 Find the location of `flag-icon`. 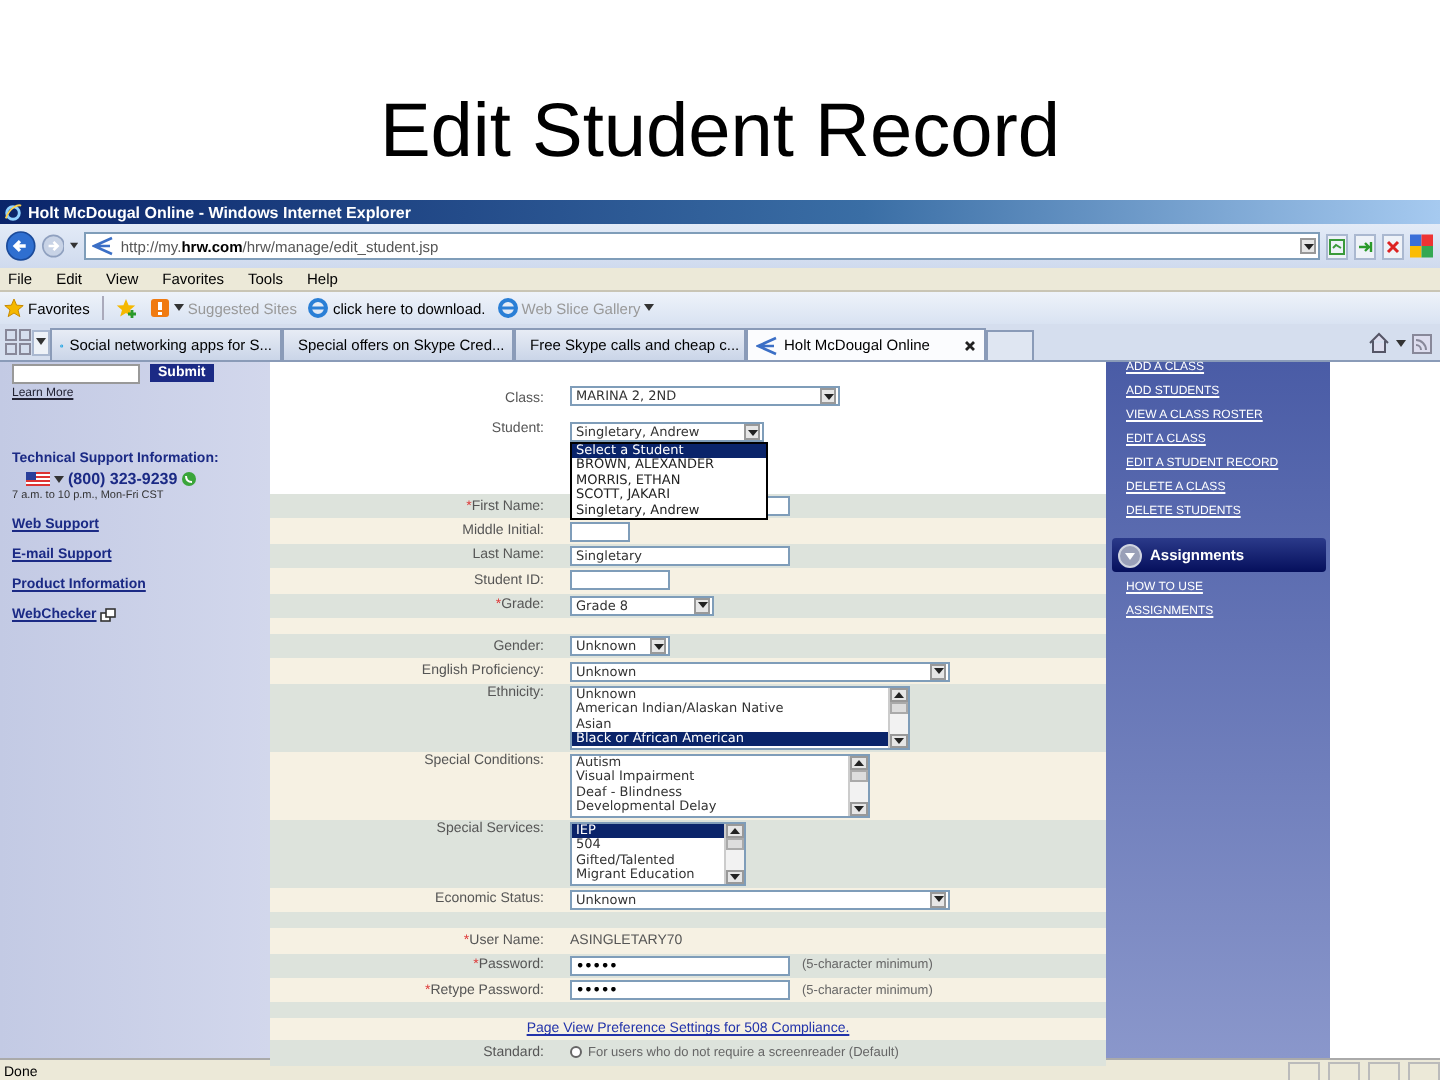

flag-icon is located at coordinates (38, 479).